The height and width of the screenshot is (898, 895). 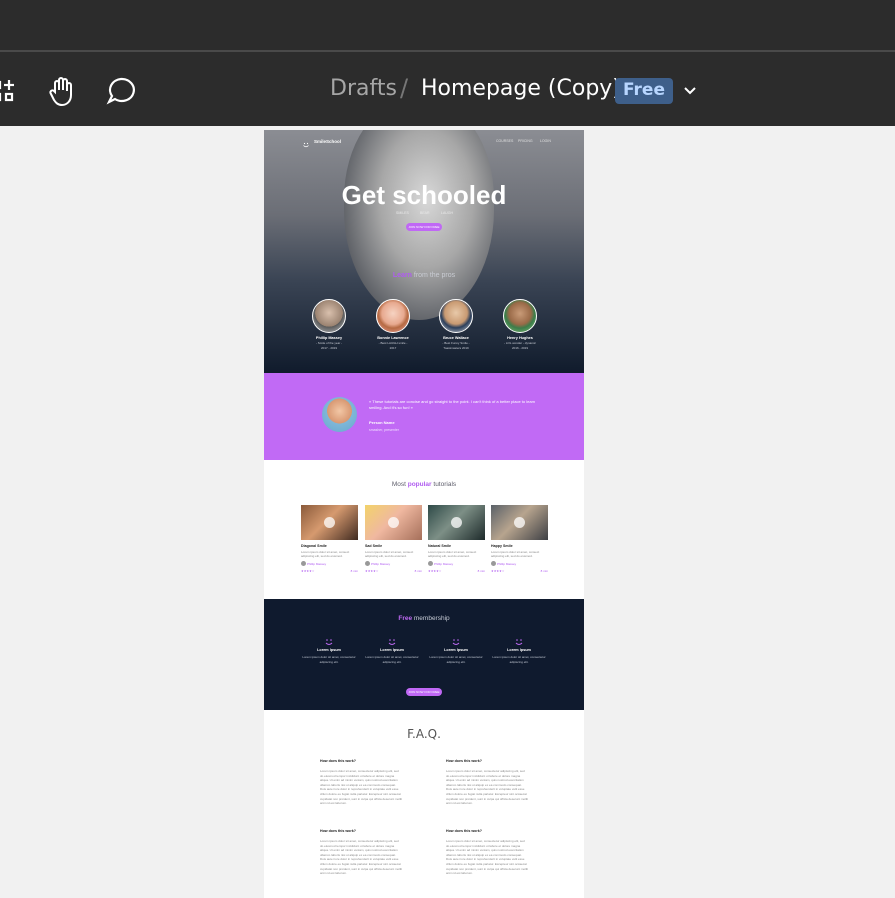 I want to click on instructor-years: Toastmasters 2019, so click(x=456, y=348).